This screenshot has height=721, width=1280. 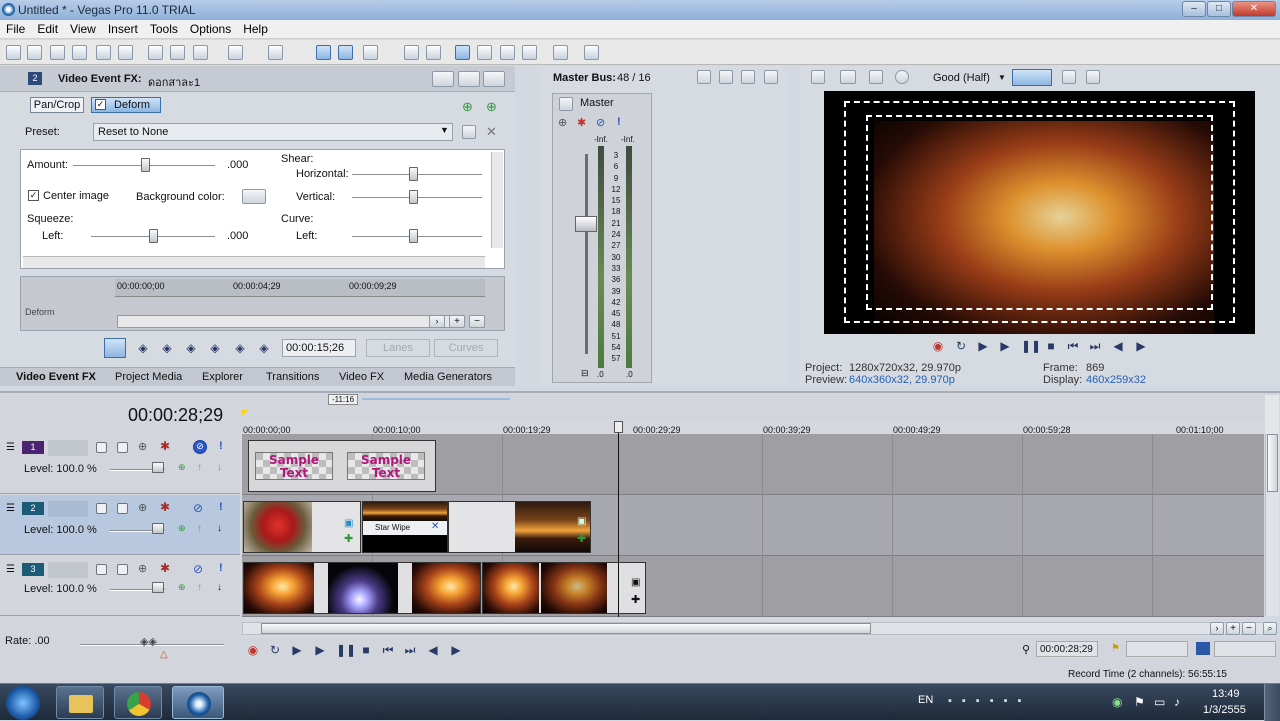 I want to click on remove-fx-icon: ⊕, so click(x=491, y=107).